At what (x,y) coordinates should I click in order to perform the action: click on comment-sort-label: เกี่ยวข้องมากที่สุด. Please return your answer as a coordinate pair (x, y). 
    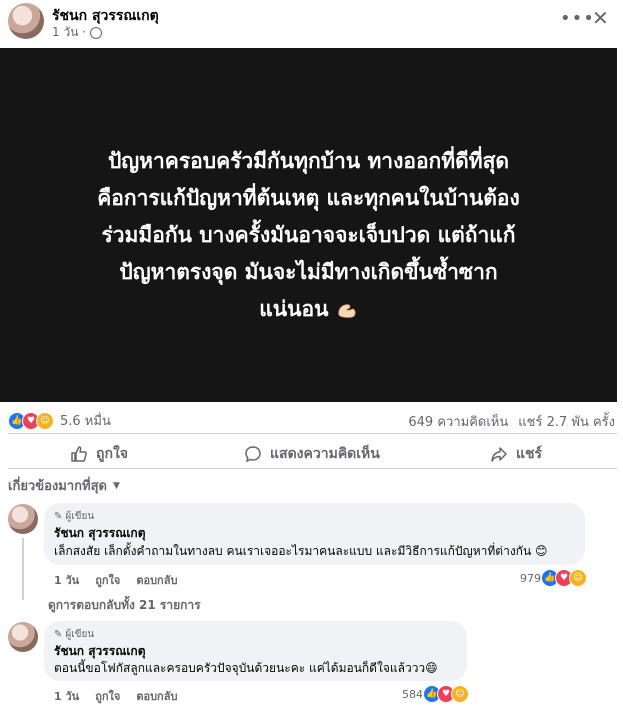
    Looking at the image, I should click on (57, 486).